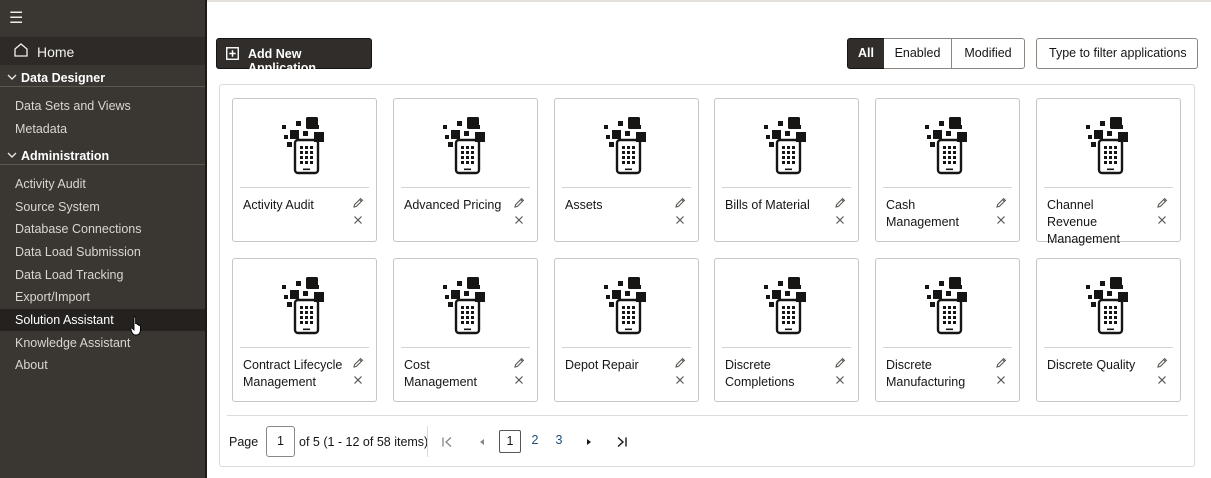  What do you see at coordinates (102, 51) in the screenshot?
I see `sidebar-item-home: Home` at bounding box center [102, 51].